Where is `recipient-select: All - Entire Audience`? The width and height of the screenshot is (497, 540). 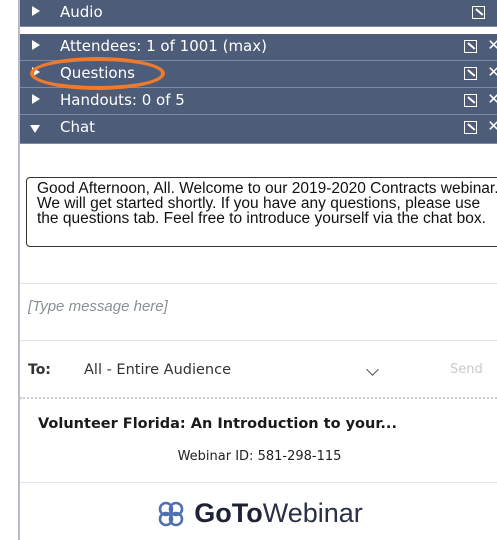
recipient-select: All - Entire Audience is located at coordinates (234, 371).